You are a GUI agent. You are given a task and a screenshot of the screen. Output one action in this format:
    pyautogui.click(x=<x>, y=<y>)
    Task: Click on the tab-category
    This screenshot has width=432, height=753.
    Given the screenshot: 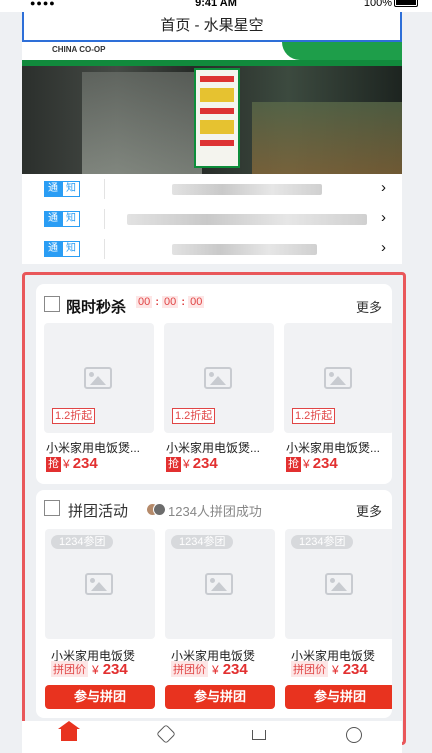 What is the action you would take?
    pyautogui.click(x=167, y=734)
    